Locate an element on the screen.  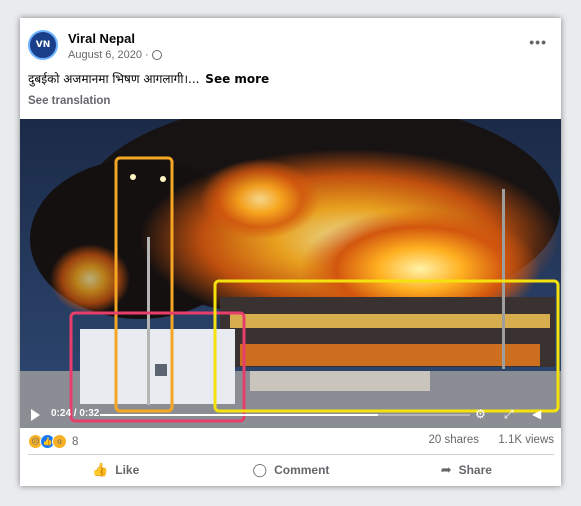
video-progress-bar is located at coordinates (285, 415).